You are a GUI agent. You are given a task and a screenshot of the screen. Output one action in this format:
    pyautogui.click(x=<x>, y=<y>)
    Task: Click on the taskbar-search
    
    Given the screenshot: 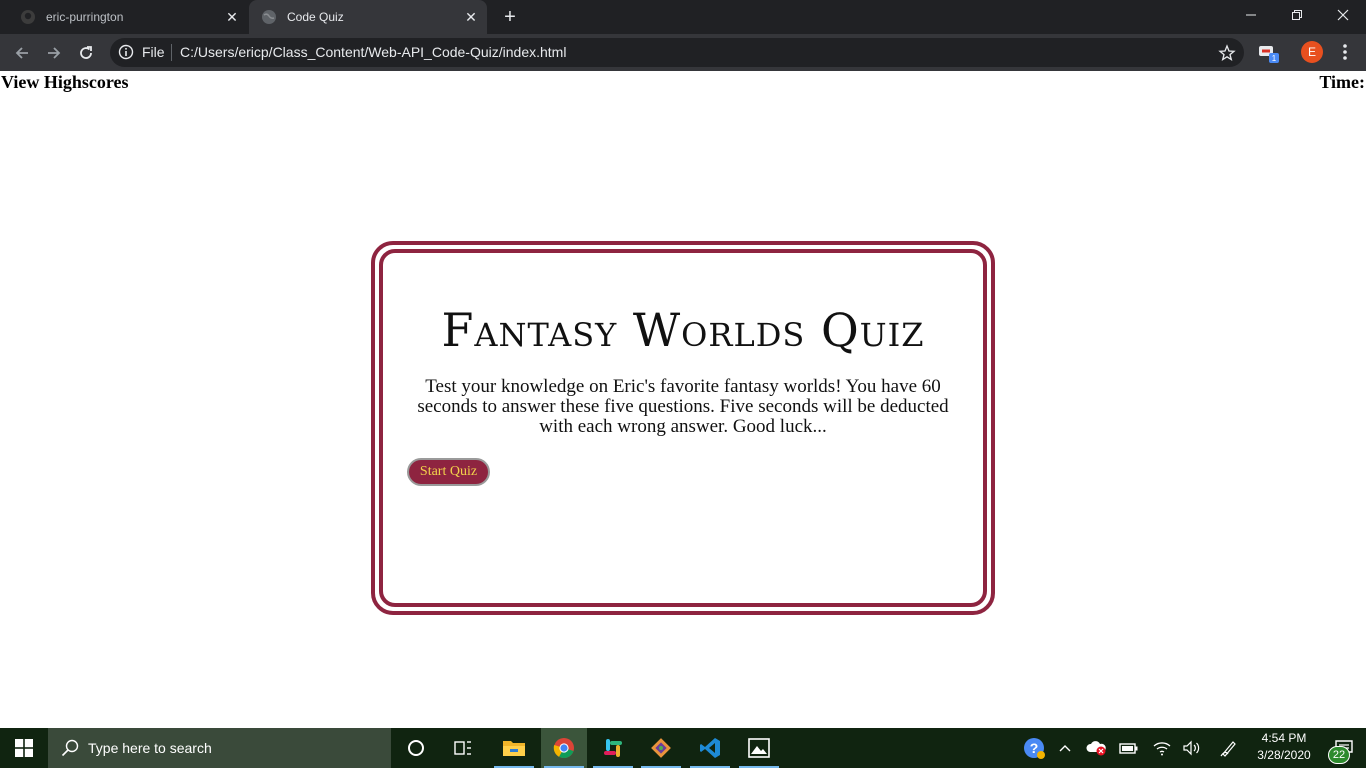 What is the action you would take?
    pyautogui.click(x=219, y=748)
    